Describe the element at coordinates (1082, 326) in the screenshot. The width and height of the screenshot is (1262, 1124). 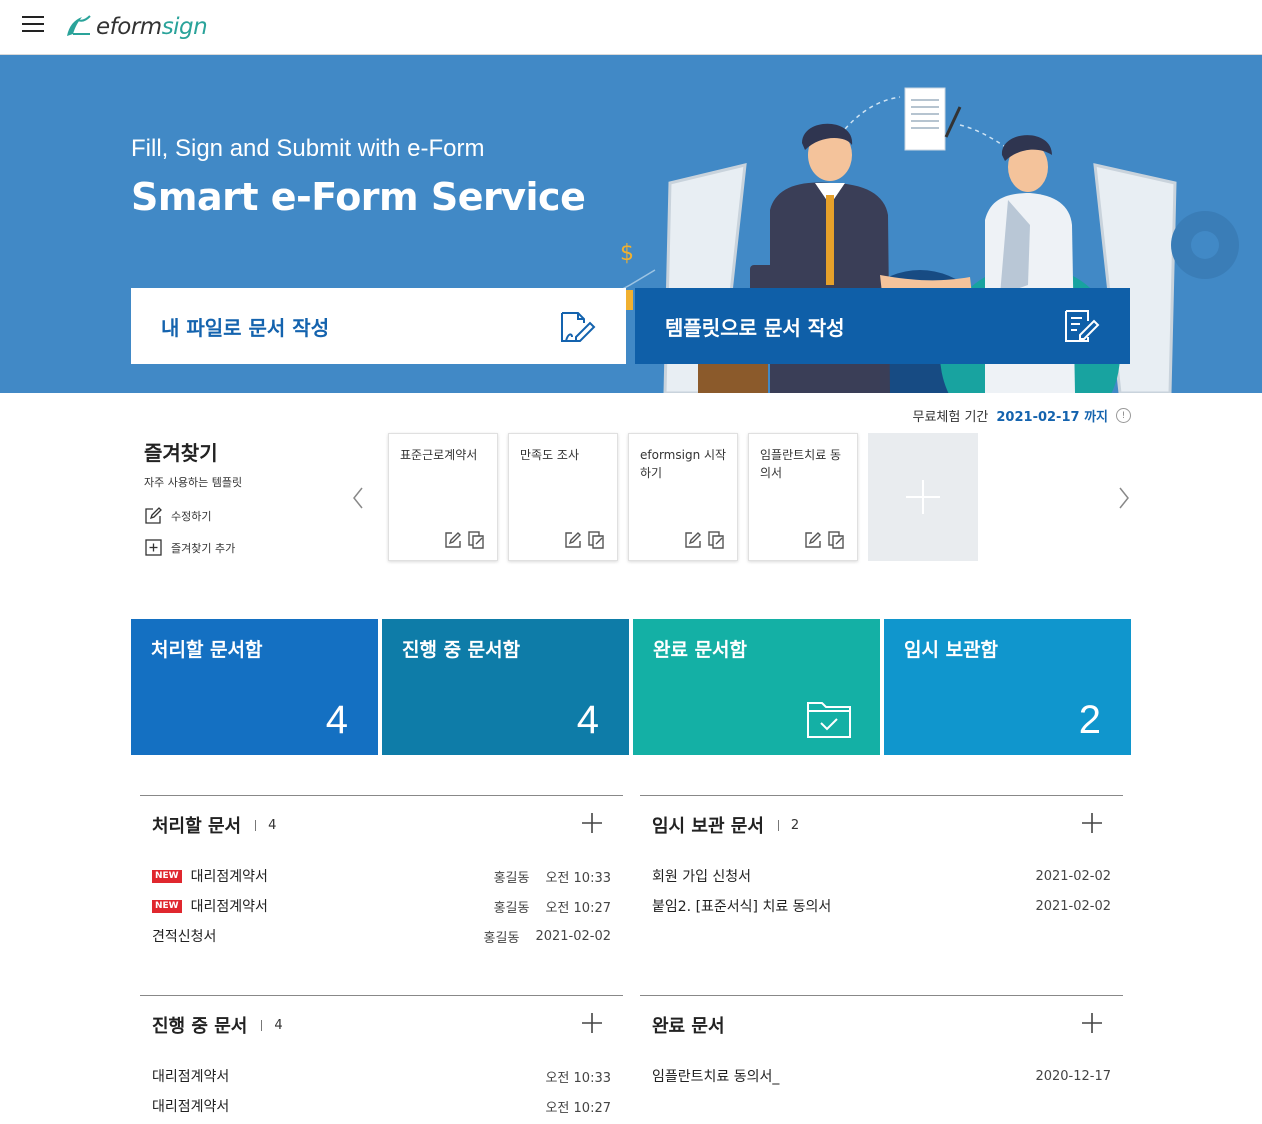
I see `template-edit-icon` at that location.